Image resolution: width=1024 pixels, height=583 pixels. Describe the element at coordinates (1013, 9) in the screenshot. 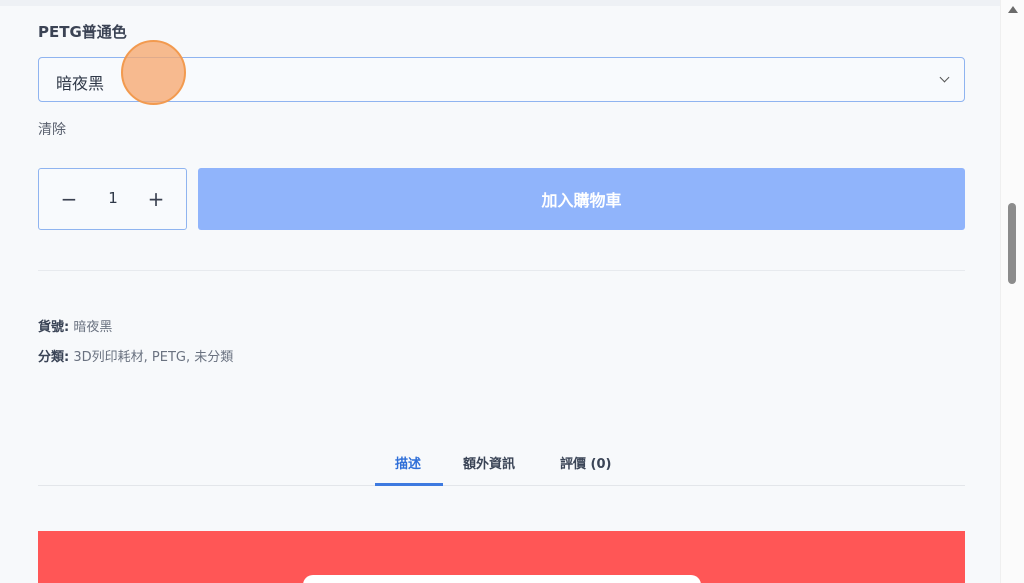

I see `scroll-up-arrow-icon` at that location.